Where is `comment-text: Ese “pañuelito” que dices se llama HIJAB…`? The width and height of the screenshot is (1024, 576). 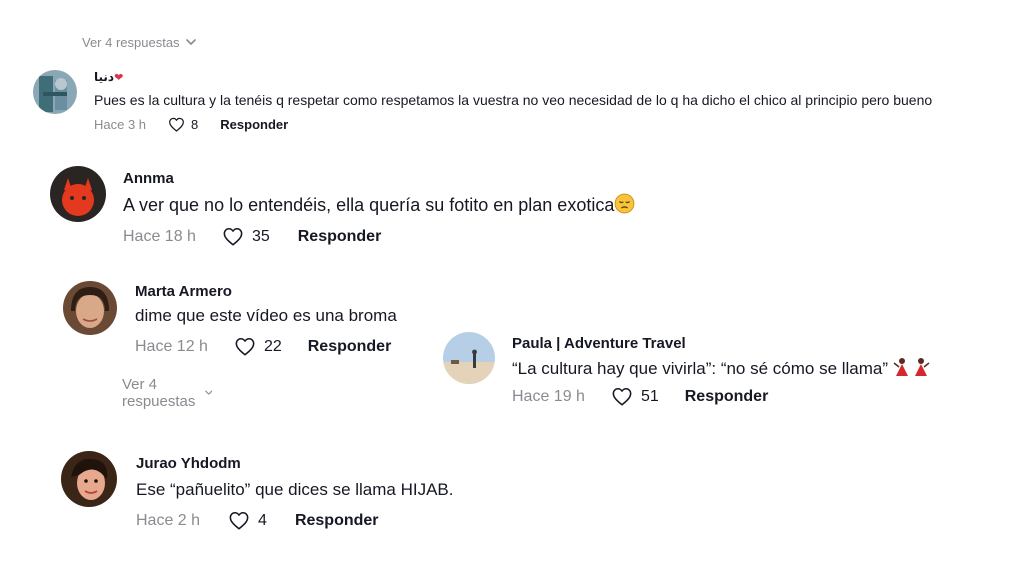
comment-text: Ese “pañuelito” que dices se llama HIJAB… is located at coordinates (295, 489).